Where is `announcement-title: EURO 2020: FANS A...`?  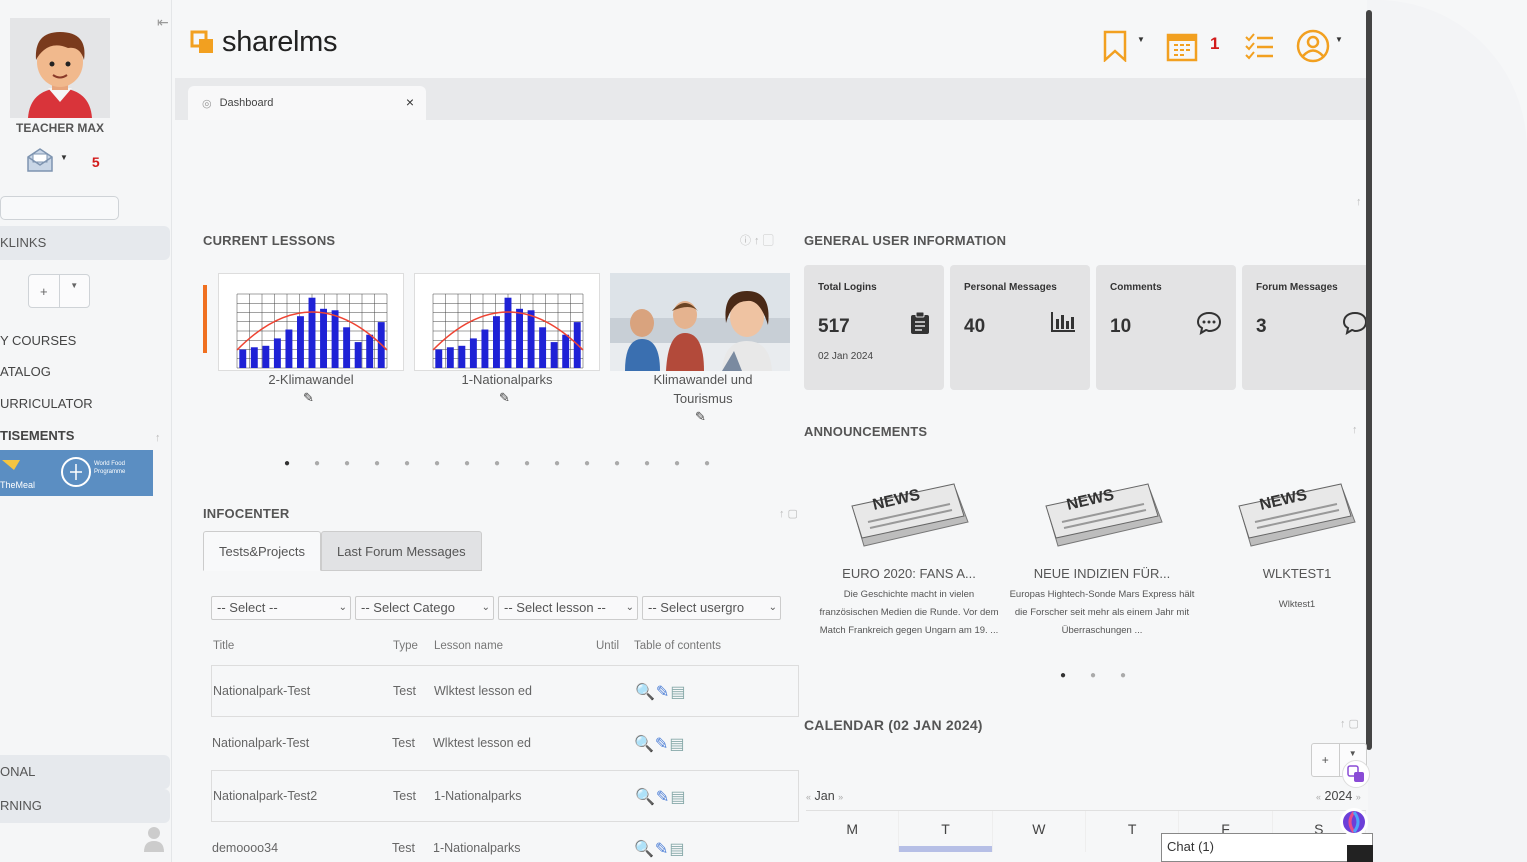
announcement-title: EURO 2020: FANS A... is located at coordinates (909, 573).